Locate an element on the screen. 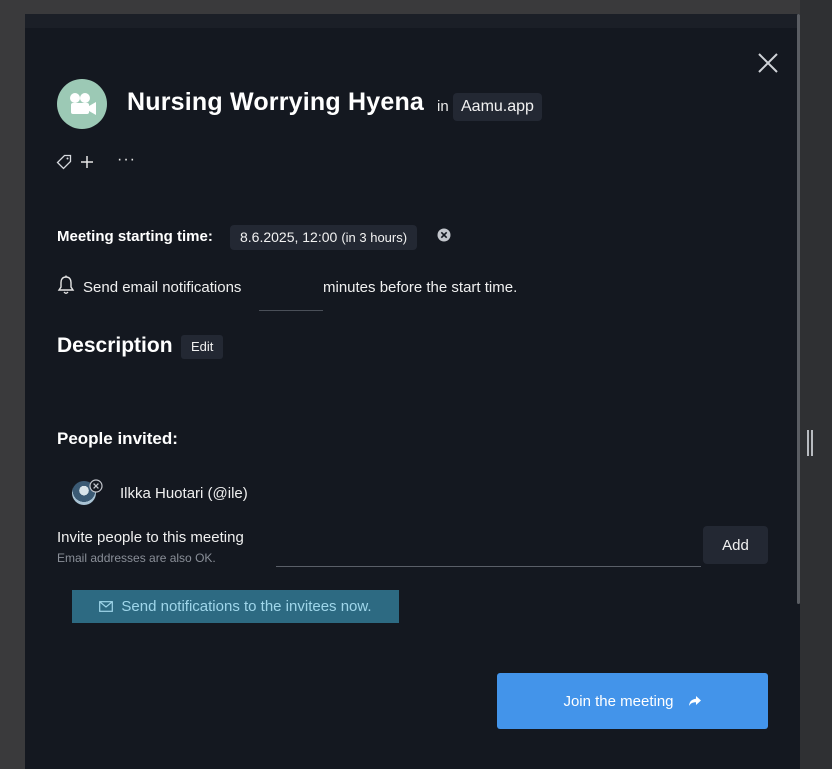 This screenshot has height=769, width=832. start-time-label: Meeting starting time: is located at coordinates (135, 236).